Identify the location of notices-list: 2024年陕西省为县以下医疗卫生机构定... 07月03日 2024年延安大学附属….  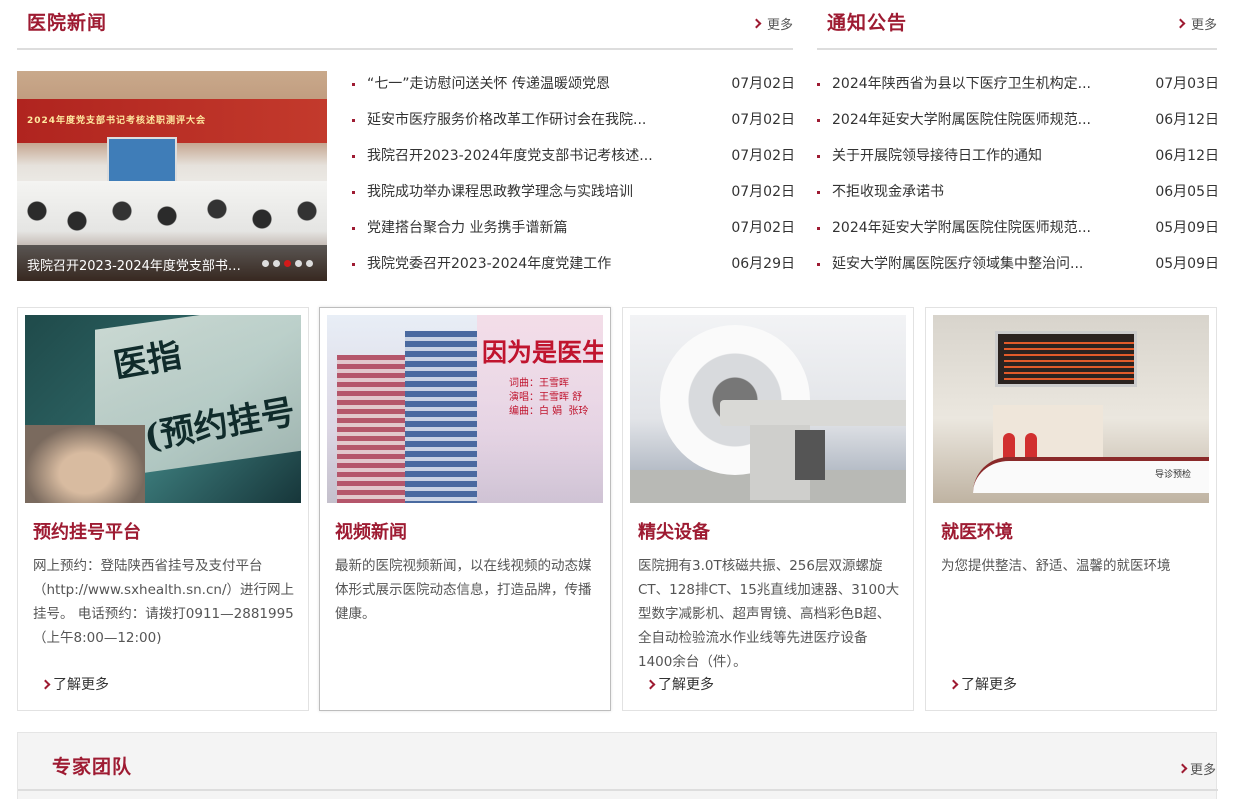
(1018, 179).